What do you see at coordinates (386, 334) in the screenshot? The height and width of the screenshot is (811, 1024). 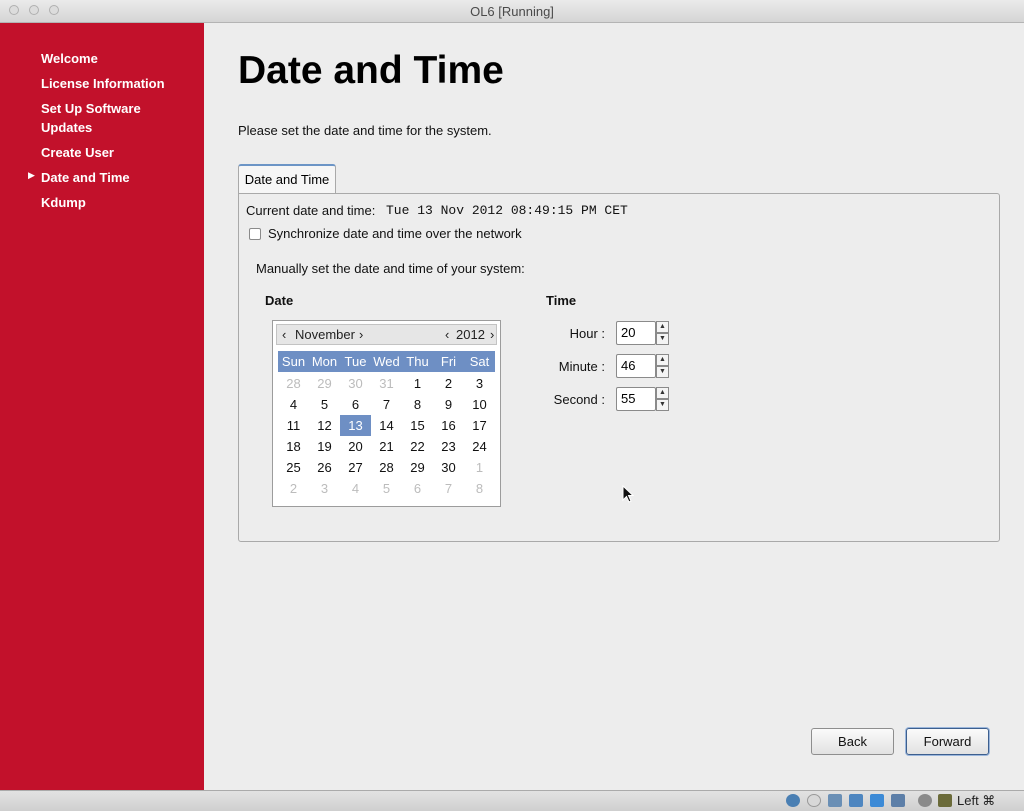 I see `calendar-header: ‹ November › ‹ 2012 ›` at bounding box center [386, 334].